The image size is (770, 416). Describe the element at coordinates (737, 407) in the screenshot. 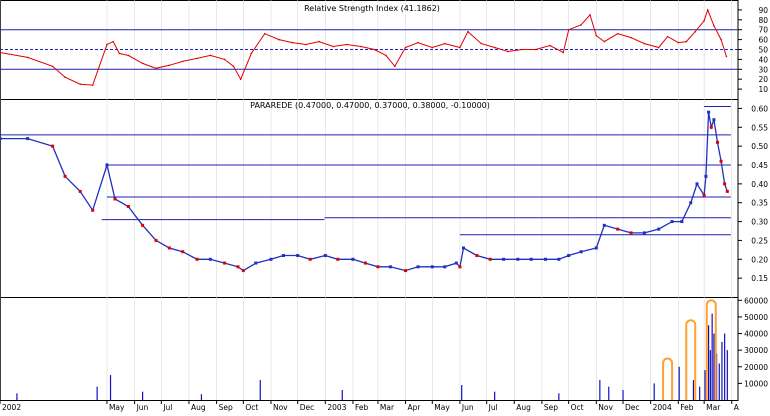

I see `x-tick-label: A` at that location.